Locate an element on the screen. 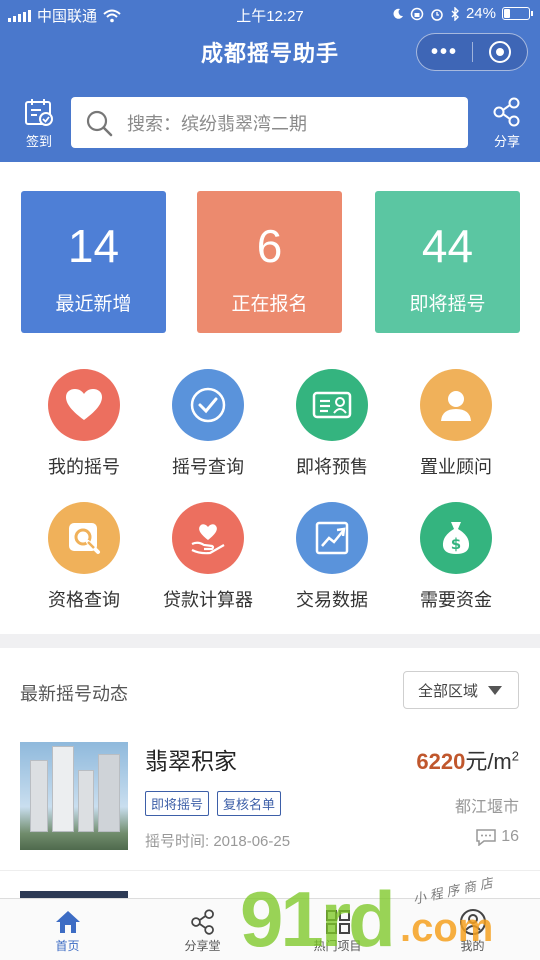 The height and width of the screenshot is (960, 540). project-name: 翡翠积家 is located at coordinates (191, 761).